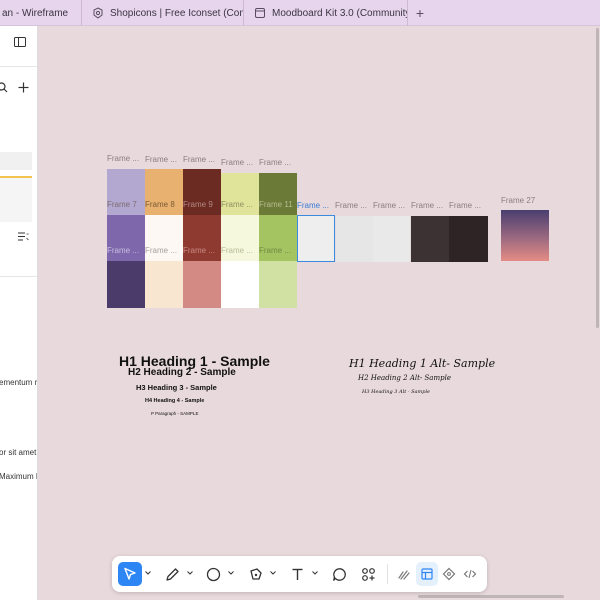 Image resolution: width=600 pixels, height=600 pixels. Describe the element at coordinates (525, 235) in the screenshot. I see `gradient-frame` at that location.